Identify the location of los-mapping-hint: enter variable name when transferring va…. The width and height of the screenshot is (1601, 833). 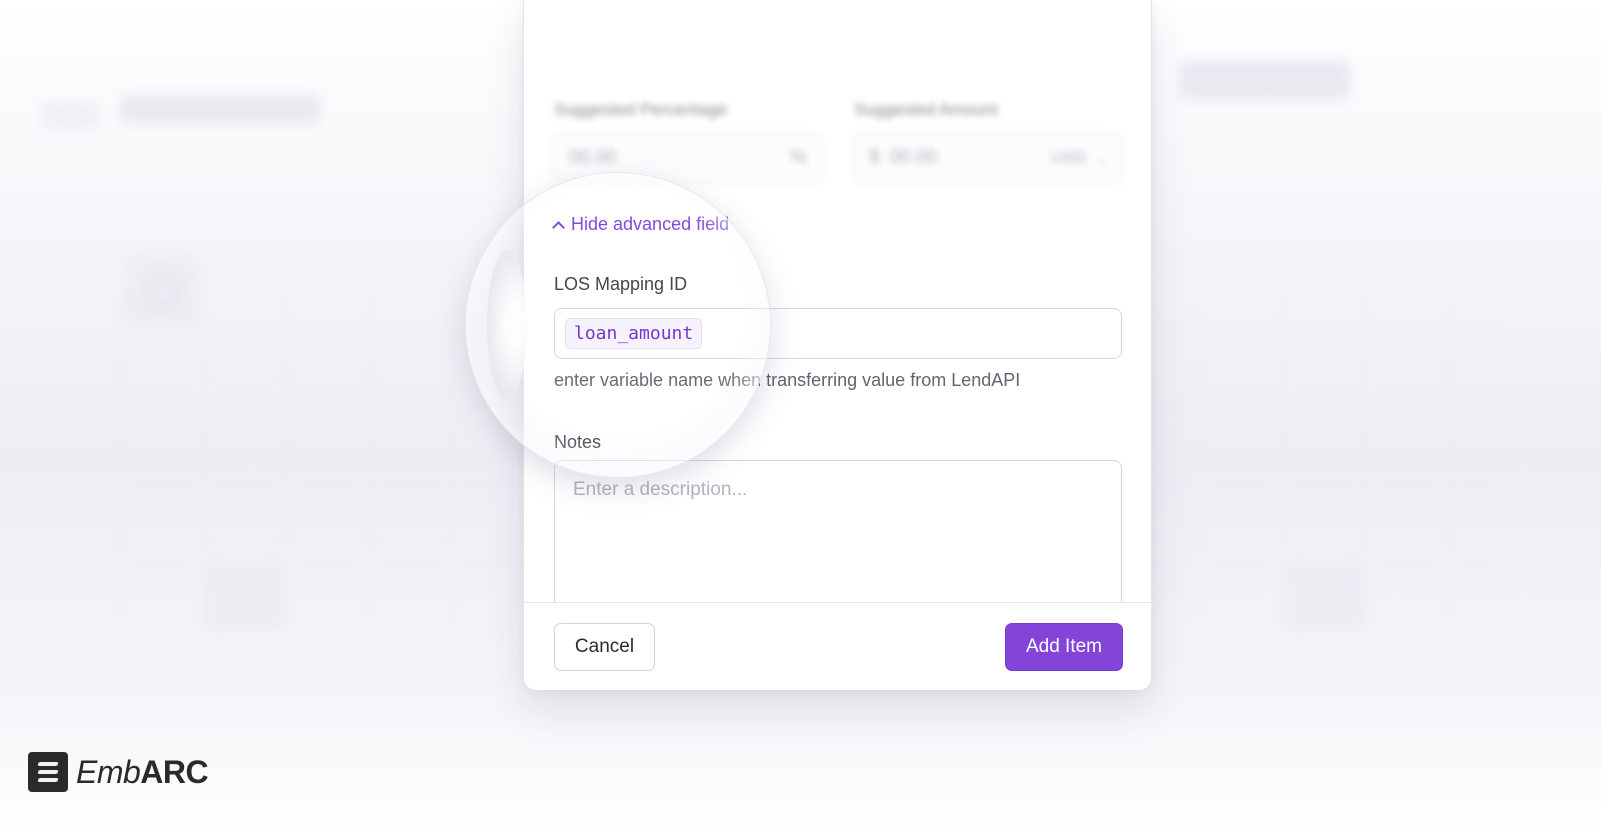
(787, 380).